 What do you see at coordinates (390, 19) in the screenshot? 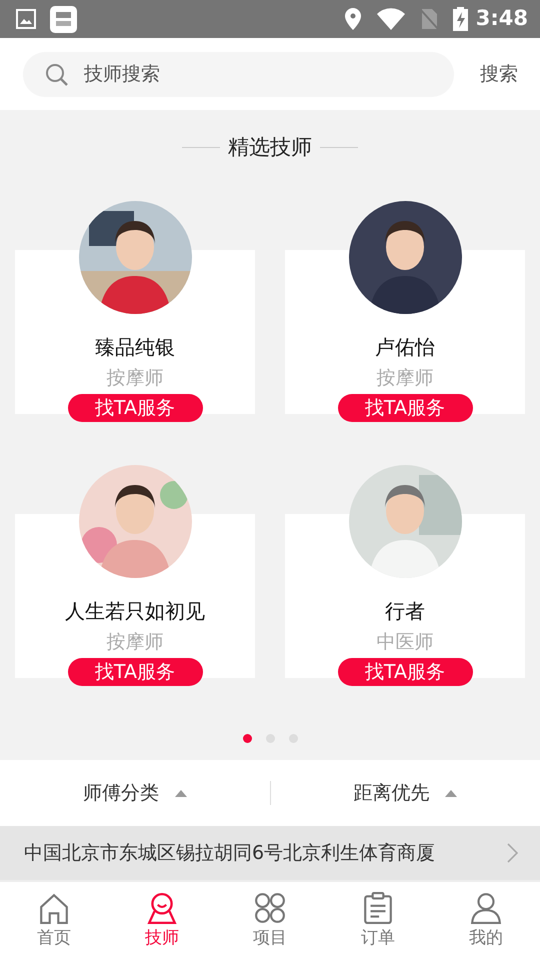
I see `wifi-icon` at bounding box center [390, 19].